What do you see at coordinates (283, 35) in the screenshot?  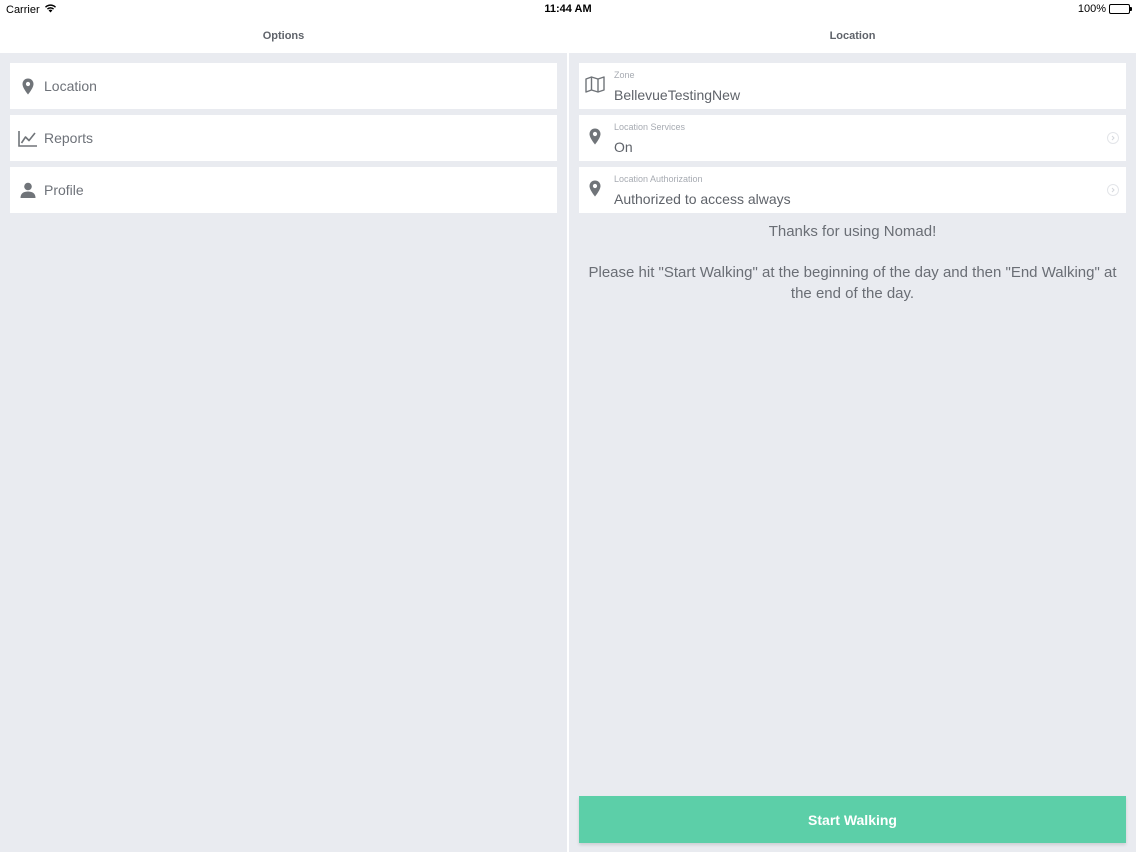 I see `options-header: Options` at bounding box center [283, 35].